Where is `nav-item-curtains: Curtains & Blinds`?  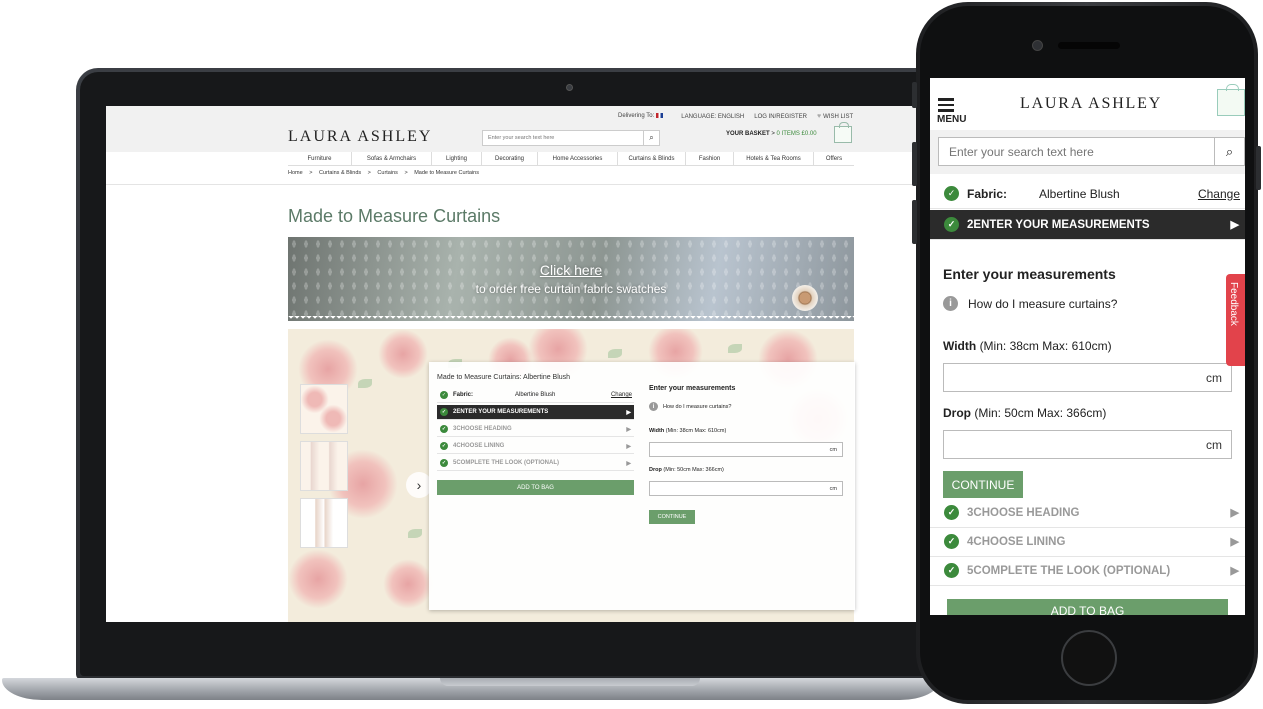
nav-item-curtains: Curtains & Blinds is located at coordinates (652, 158).